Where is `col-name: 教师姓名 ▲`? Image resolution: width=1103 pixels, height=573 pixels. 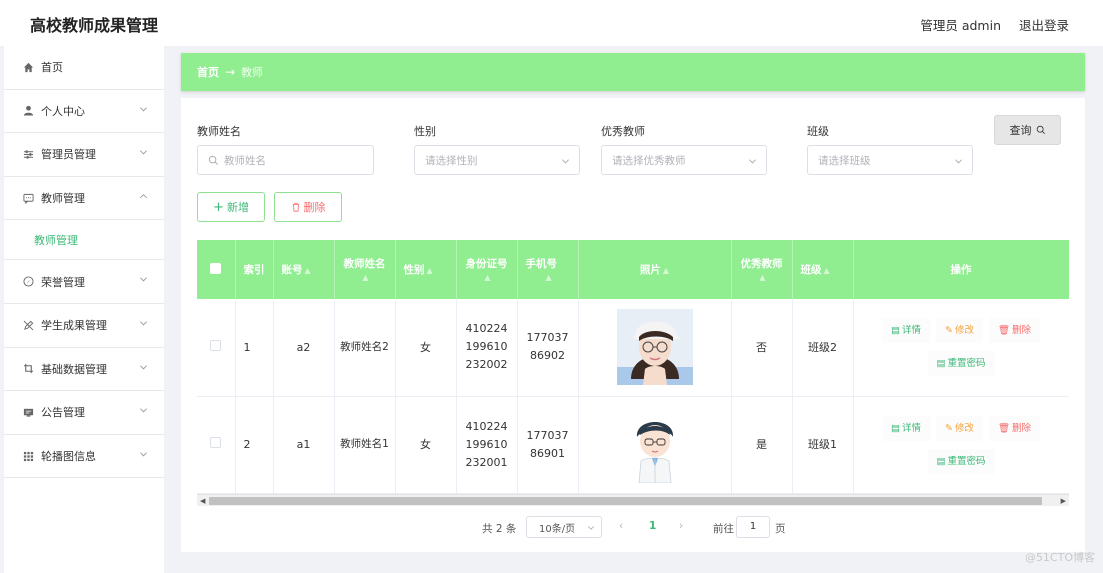 col-name: 教师姓名 ▲ is located at coordinates (365, 269).